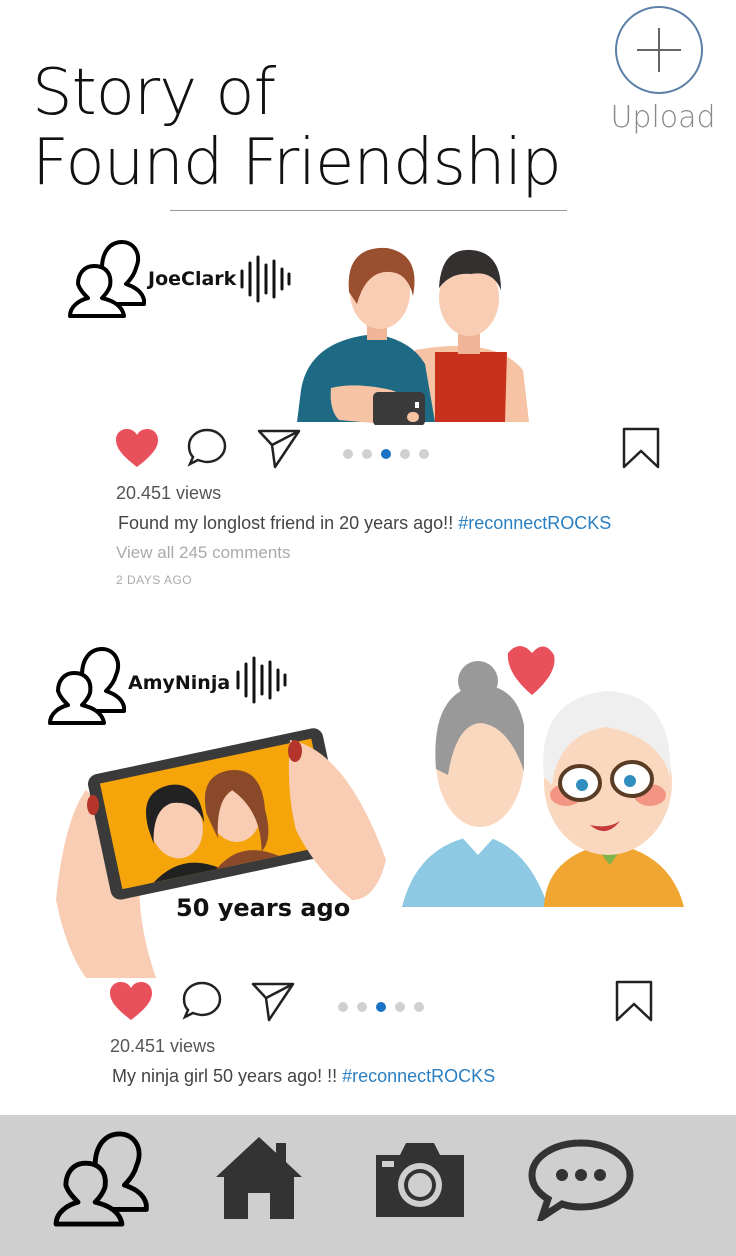  I want to click on upload-button, so click(659, 50).